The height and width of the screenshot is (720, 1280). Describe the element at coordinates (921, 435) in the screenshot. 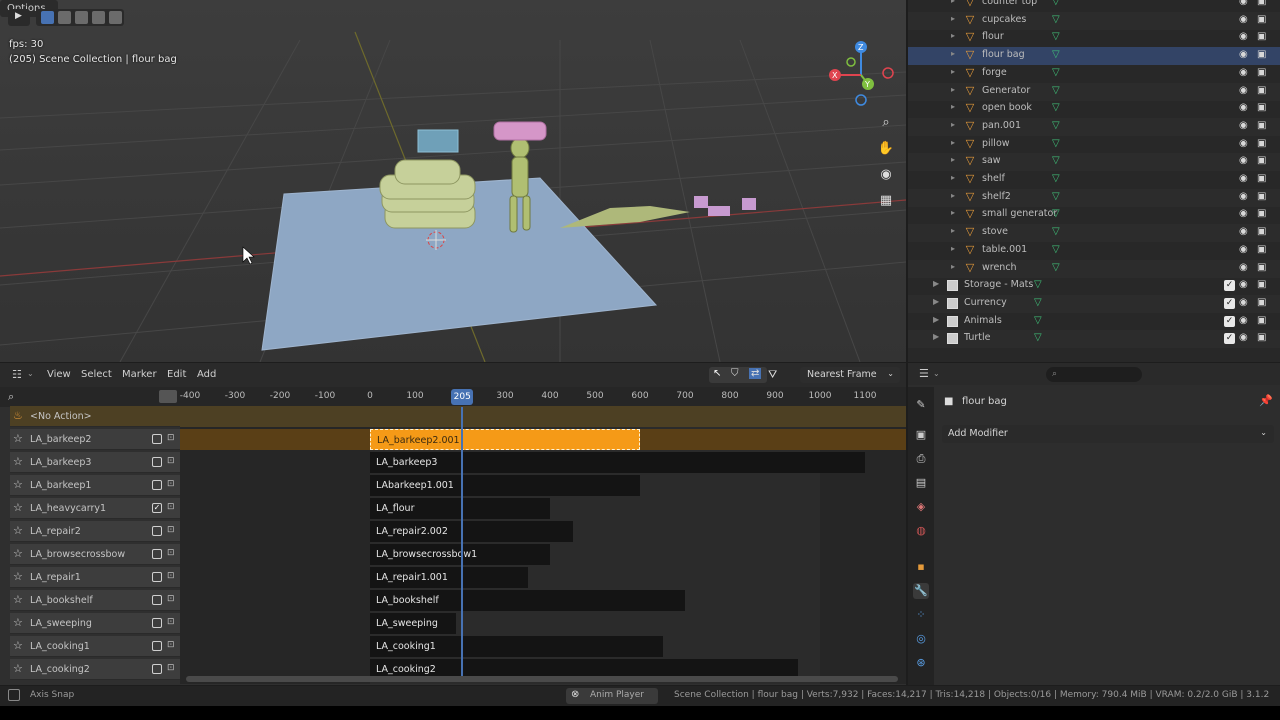

I see `render-tab-icon: ▣` at that location.